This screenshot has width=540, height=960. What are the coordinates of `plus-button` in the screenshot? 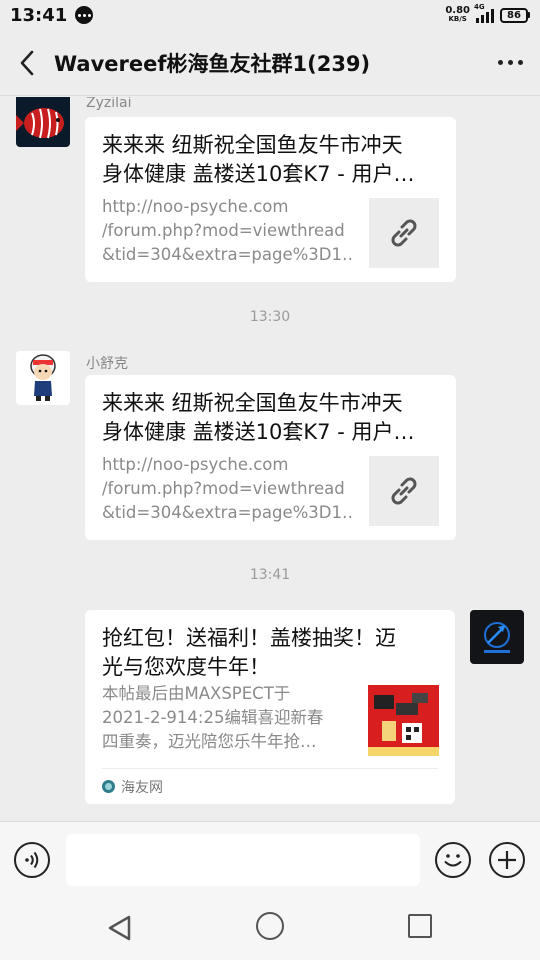 It's located at (507, 860).